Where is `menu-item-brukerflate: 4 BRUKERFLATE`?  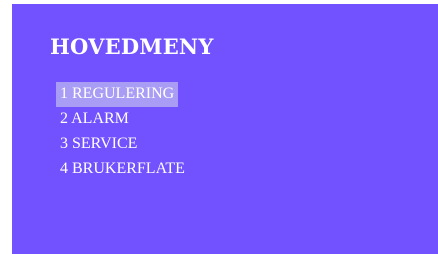 menu-item-brukerflate: 4 BRUKERFLATE is located at coordinates (122, 169).